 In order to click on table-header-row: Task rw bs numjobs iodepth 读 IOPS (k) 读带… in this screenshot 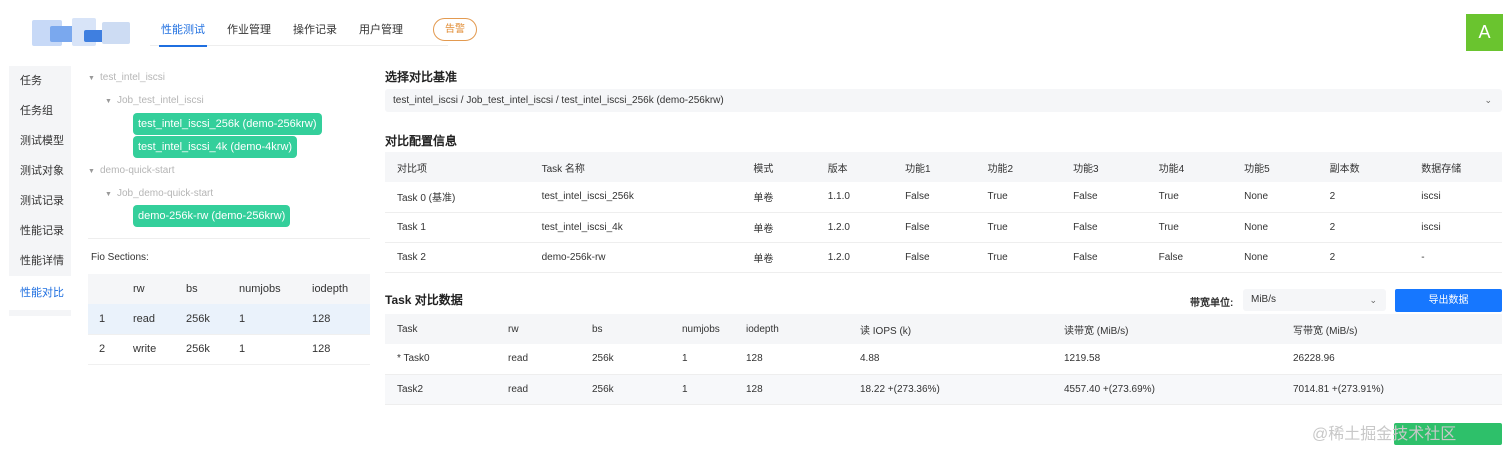, I will do `click(943, 329)`.